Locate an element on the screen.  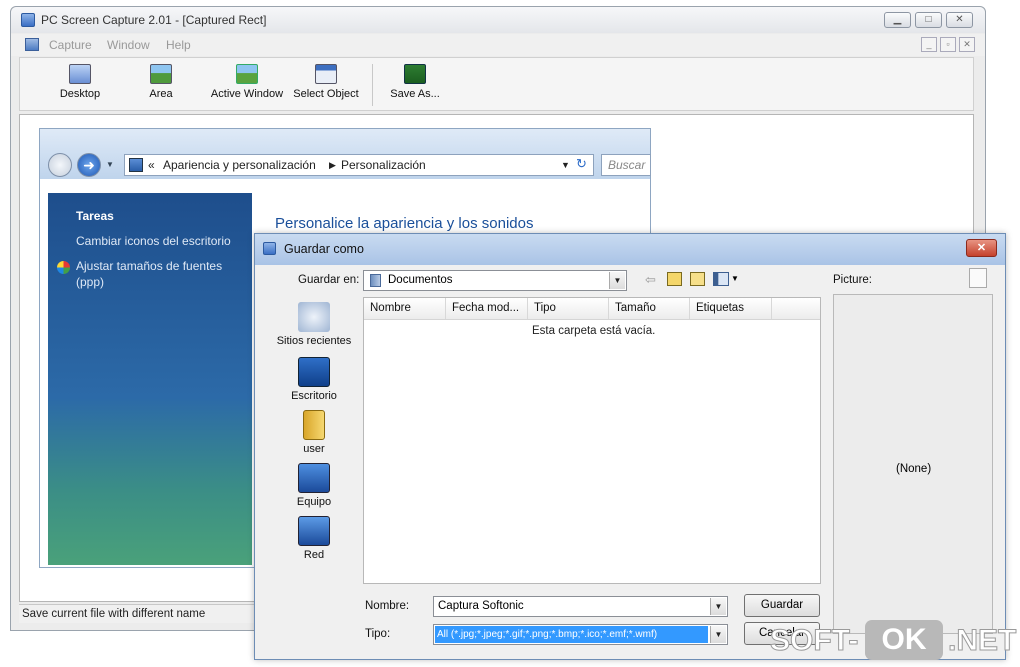
mdi-child-icon is located at coordinates (32, 44).